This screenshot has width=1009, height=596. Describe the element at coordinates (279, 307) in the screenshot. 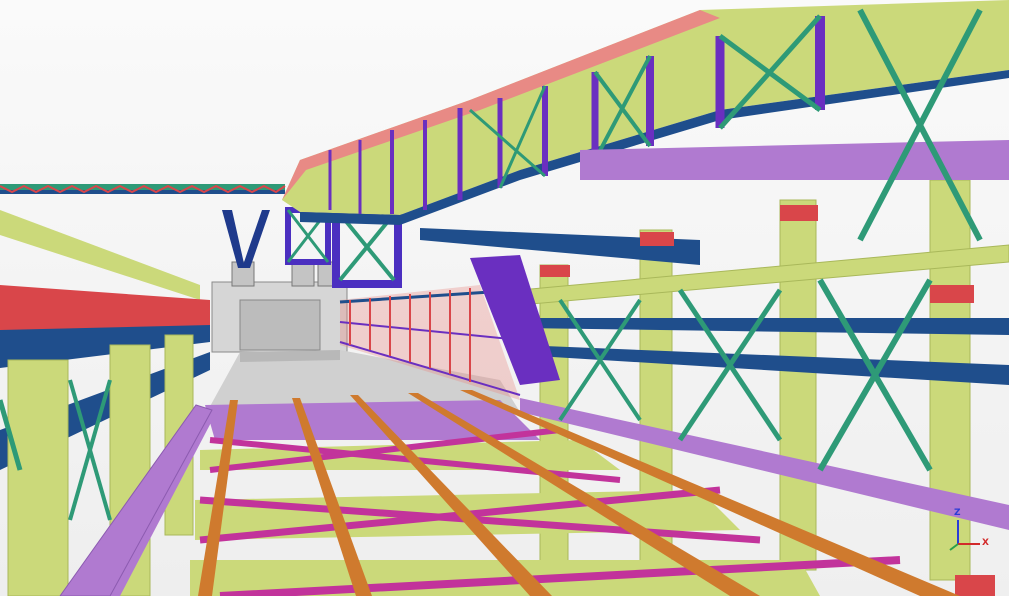

I see `concrete-piers` at that location.